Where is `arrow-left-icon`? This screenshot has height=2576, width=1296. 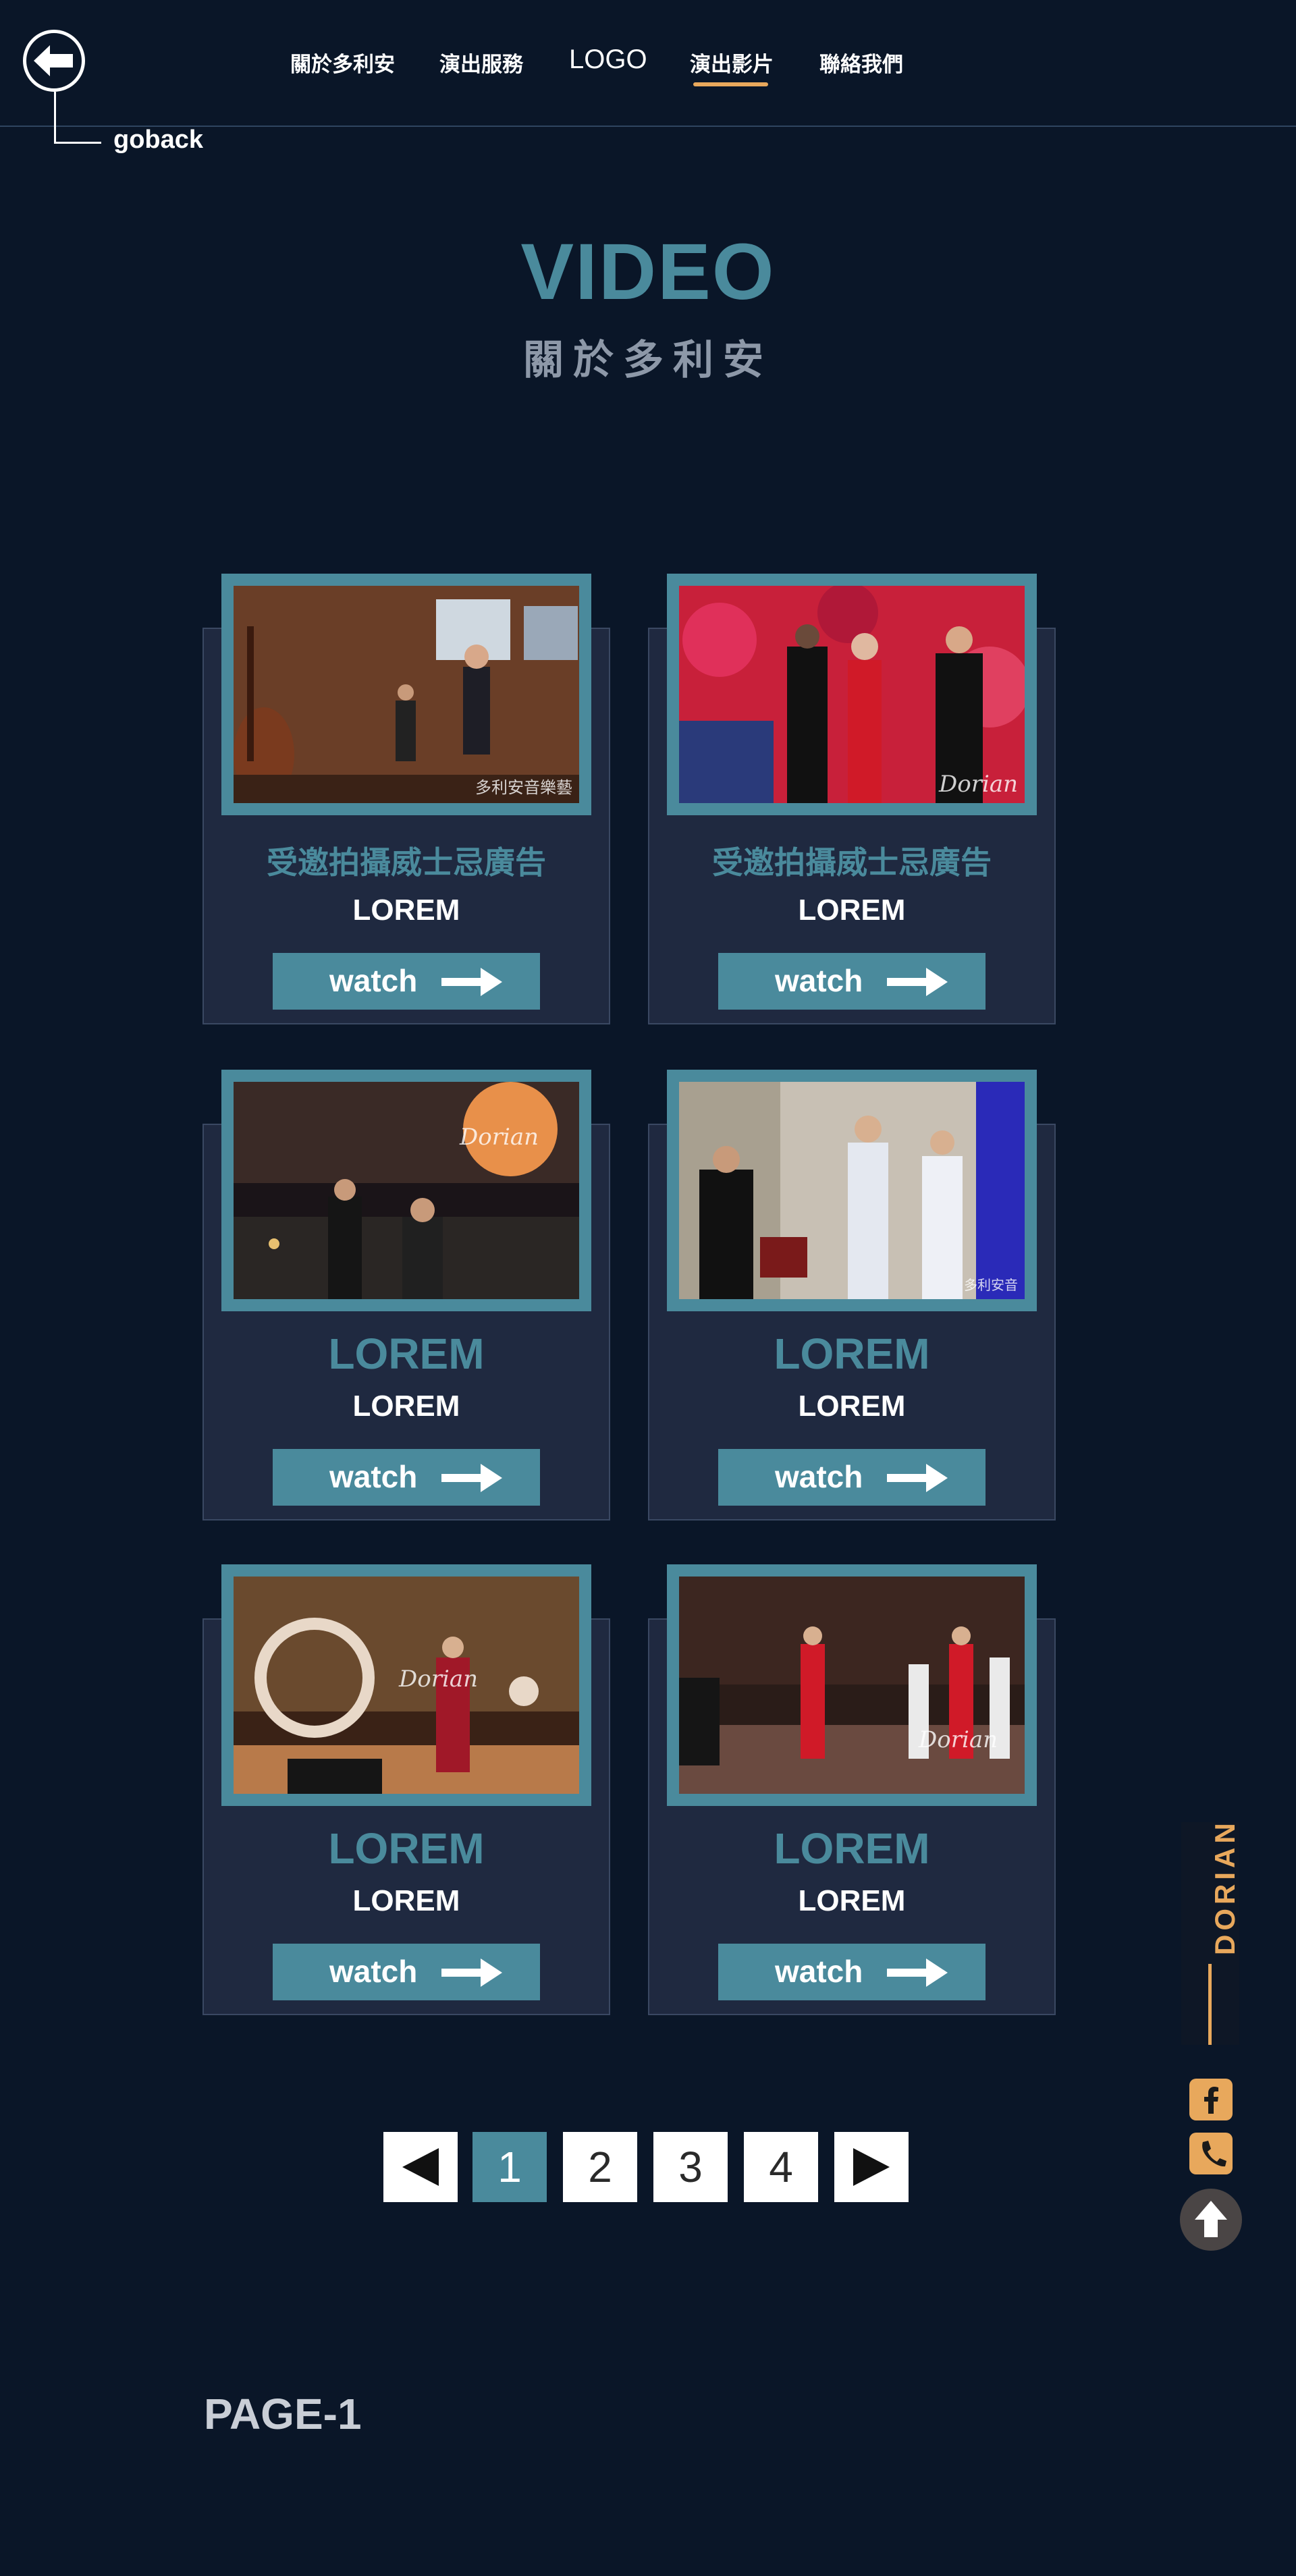
arrow-left-icon is located at coordinates (53, 60).